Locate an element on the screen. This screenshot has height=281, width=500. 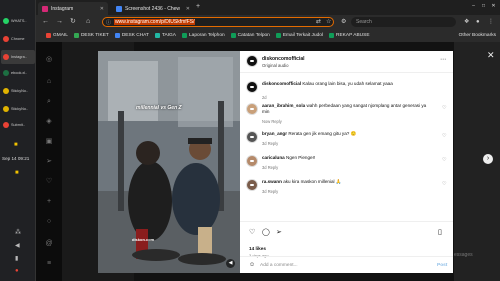
reels-icon: ▣ is located at coordinates (49, 142).